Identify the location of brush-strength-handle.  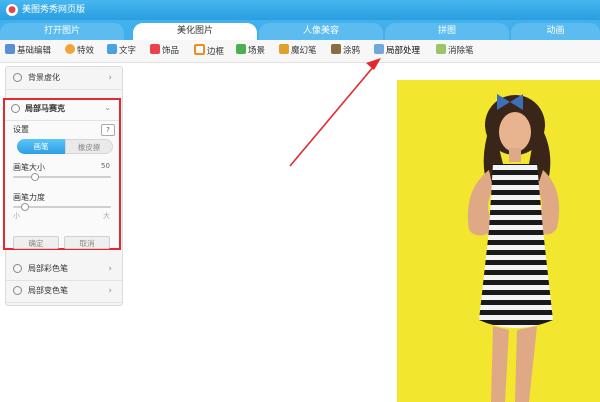
(24, 207).